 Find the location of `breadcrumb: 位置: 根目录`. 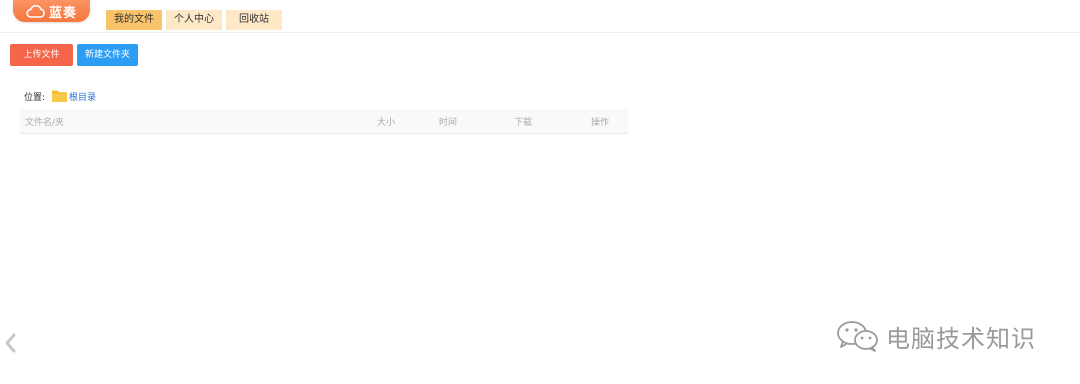

breadcrumb: 位置: 根目录 is located at coordinates (60, 96).